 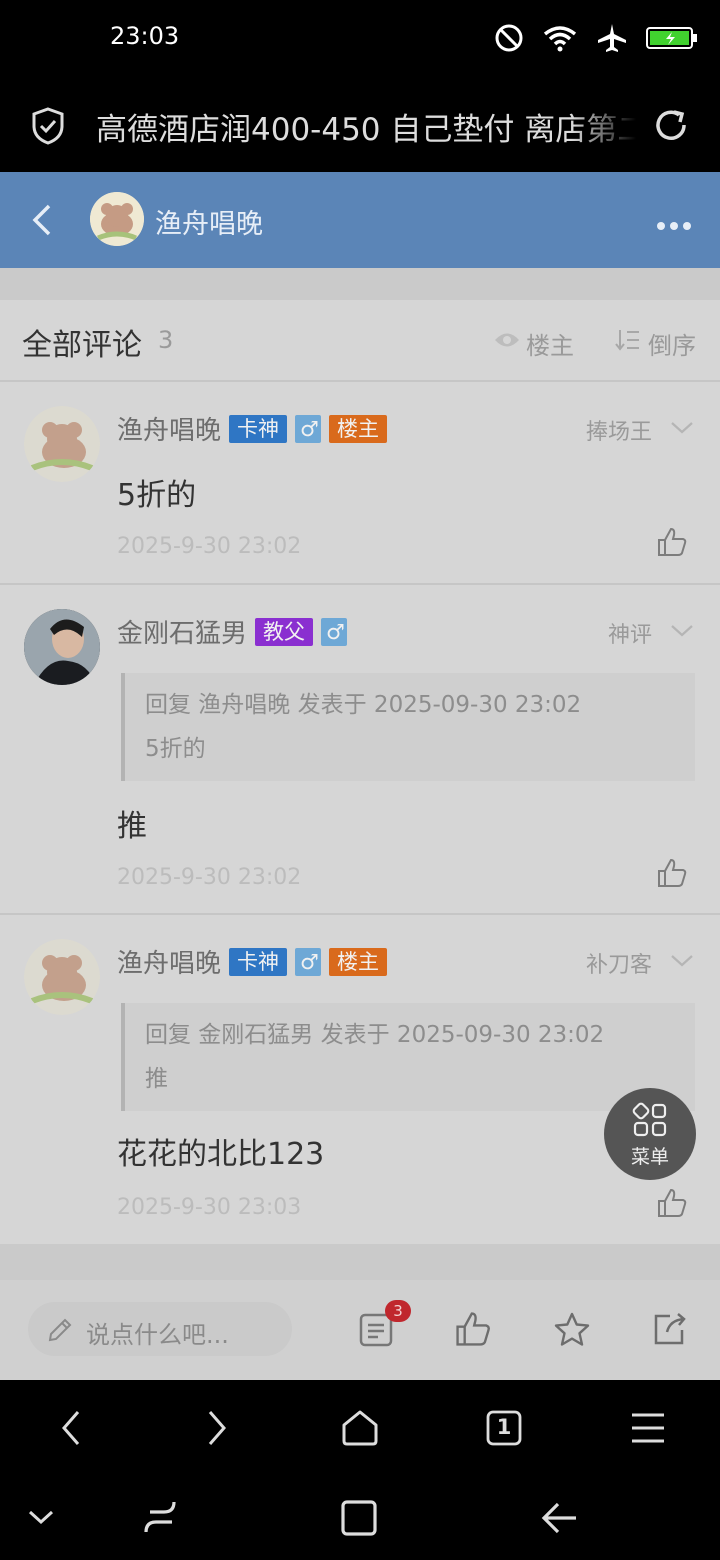 I want to click on comment-item: 渔舟唱晚 卡神 ♂ 楼主 捧场王 5折的 2025-9-30 23:02, so click(x=360, y=482).